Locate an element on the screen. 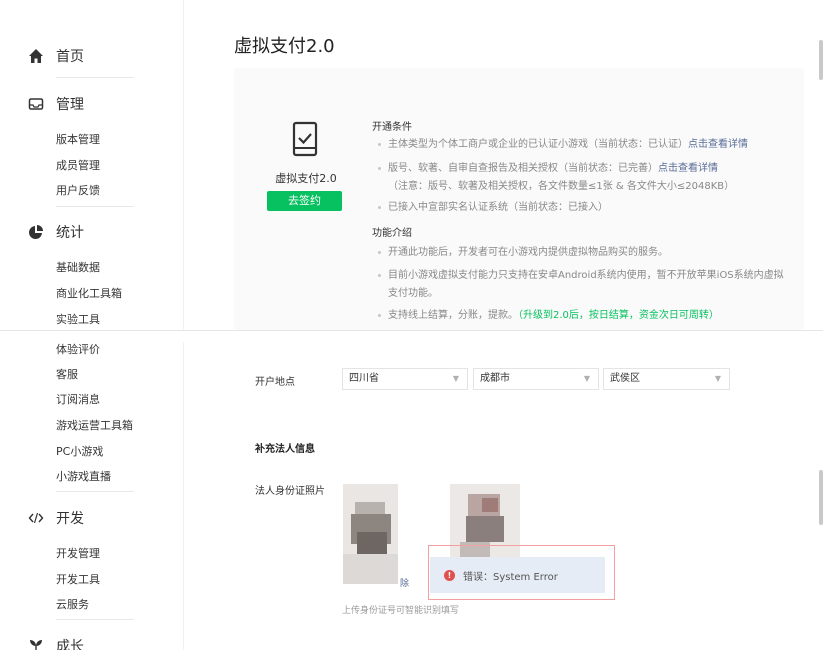 This screenshot has width=823, height=650. sidebar-item-dev-manage: 开发管理 is located at coordinates (78, 553).